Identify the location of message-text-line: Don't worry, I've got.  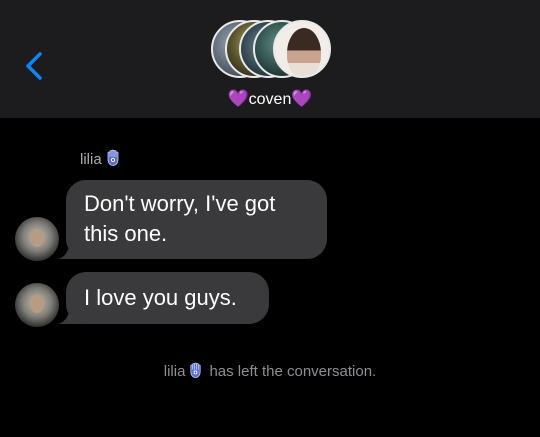
(180, 203).